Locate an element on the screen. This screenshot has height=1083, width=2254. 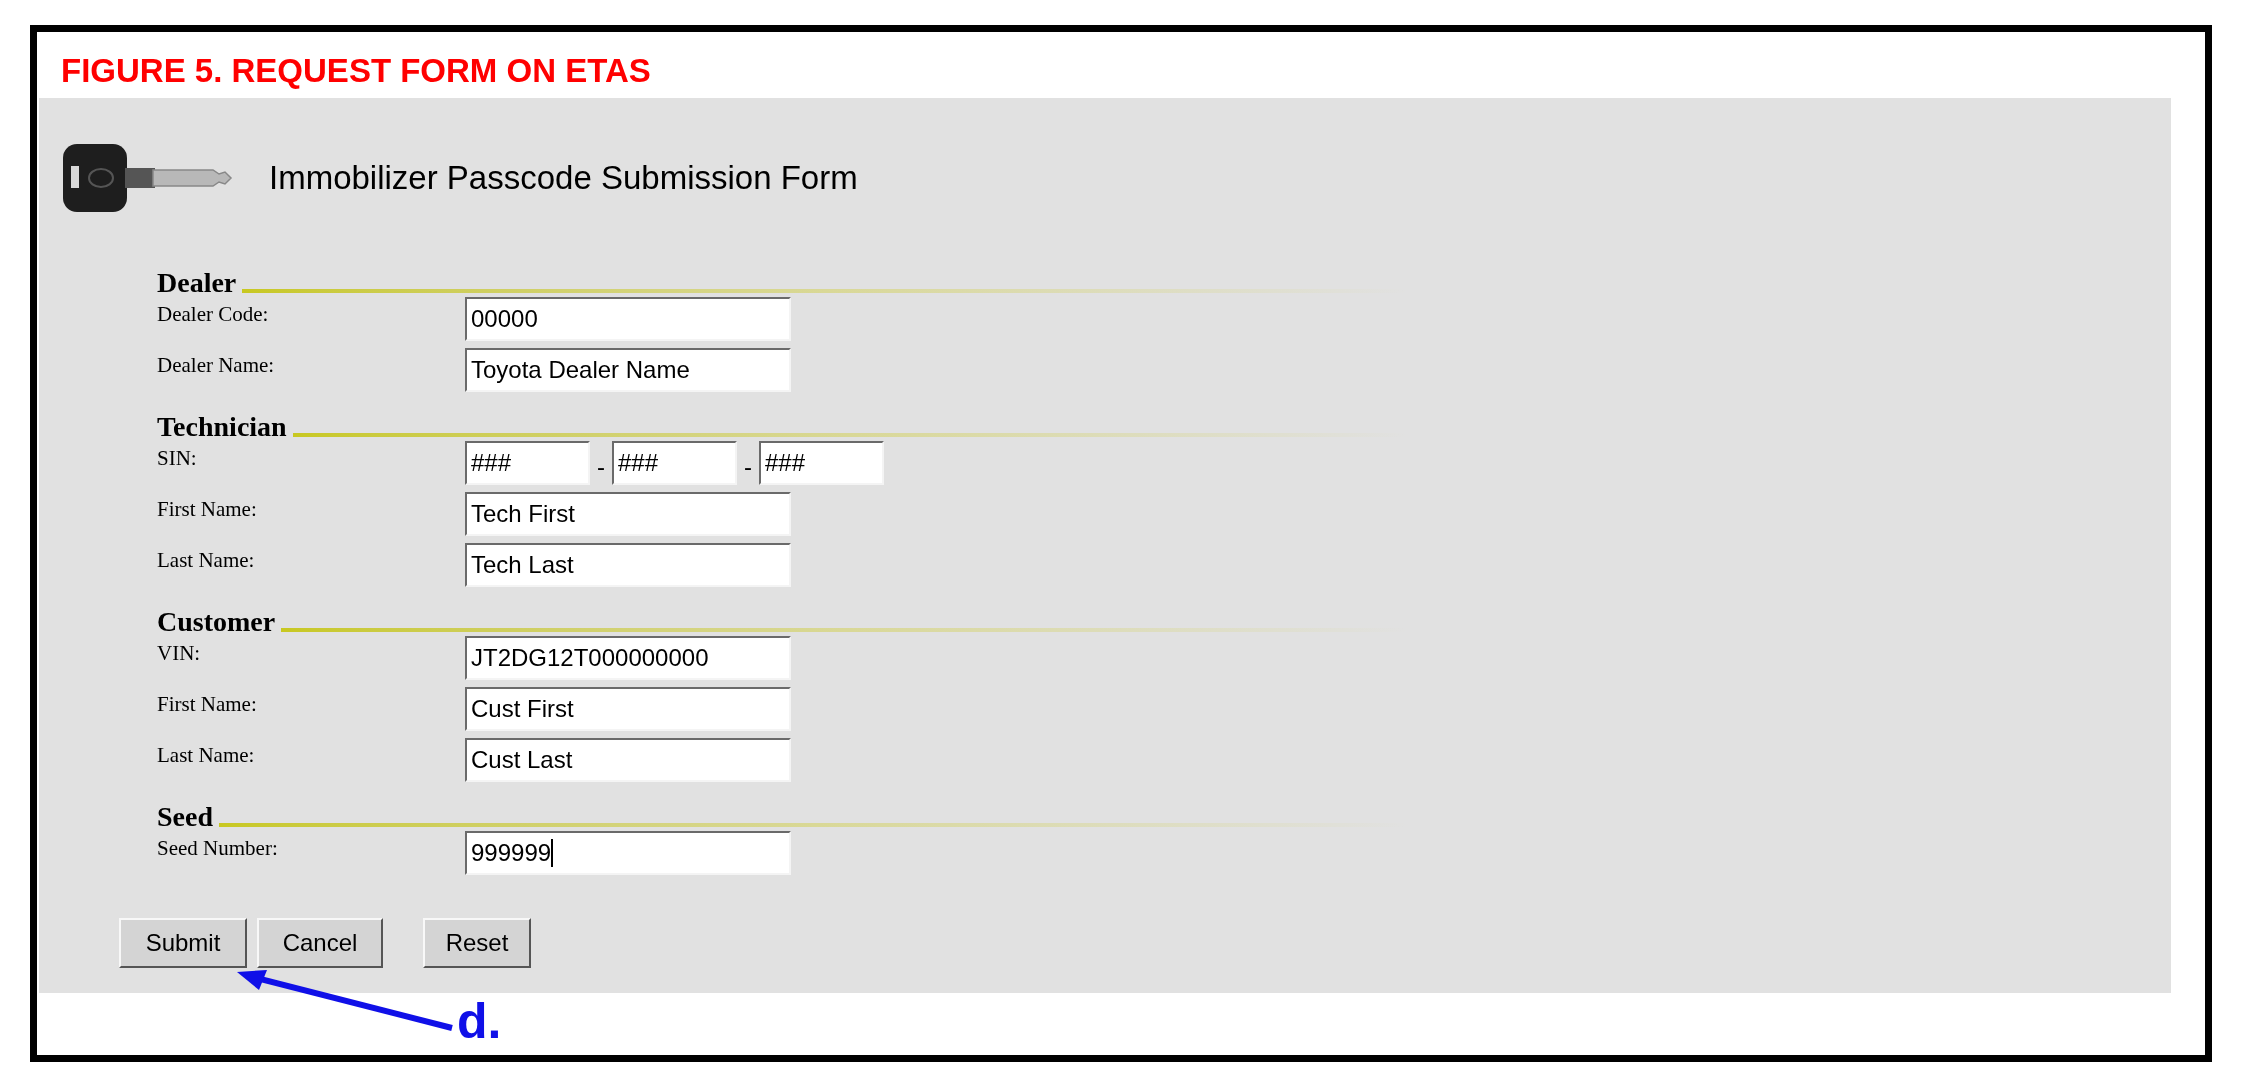
section-heading: Seed is located at coordinates (185, 817).